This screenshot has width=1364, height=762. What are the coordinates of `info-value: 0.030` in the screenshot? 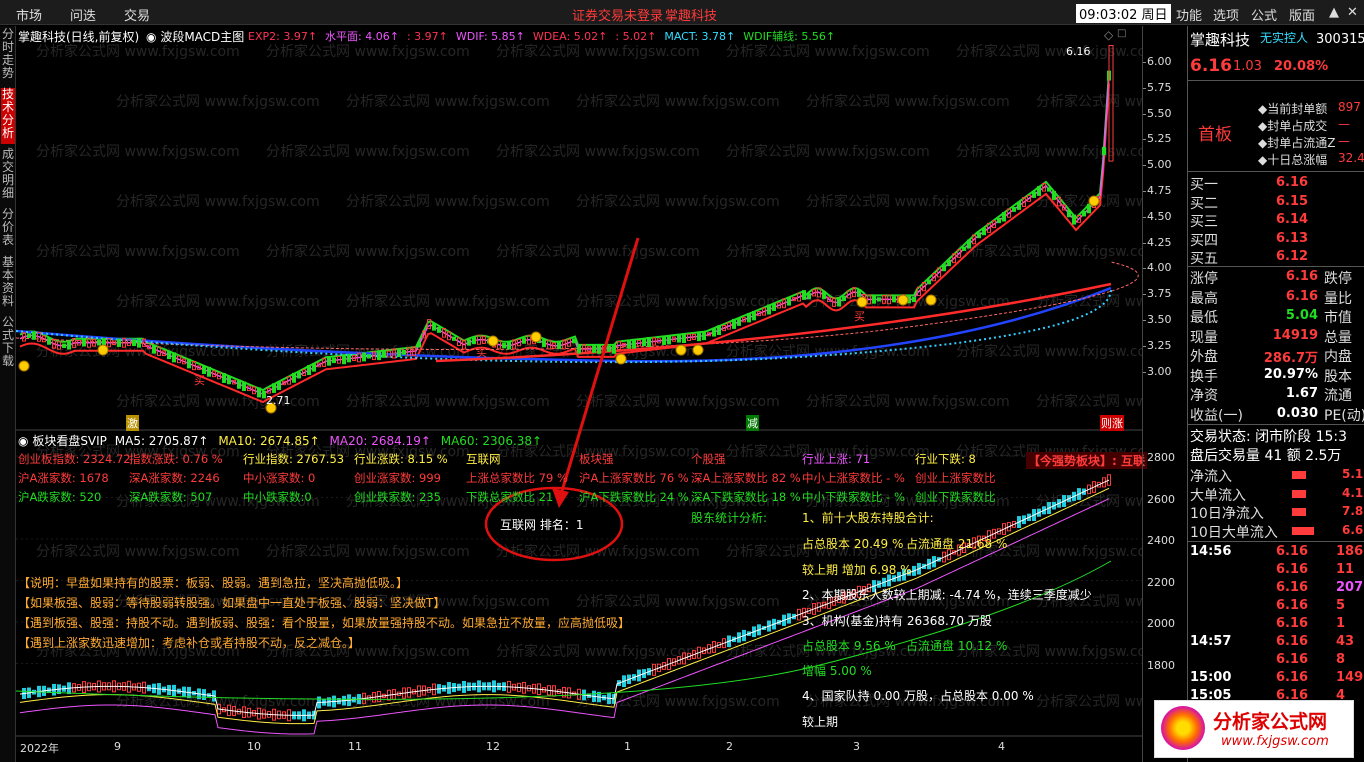 It's located at (1297, 413).